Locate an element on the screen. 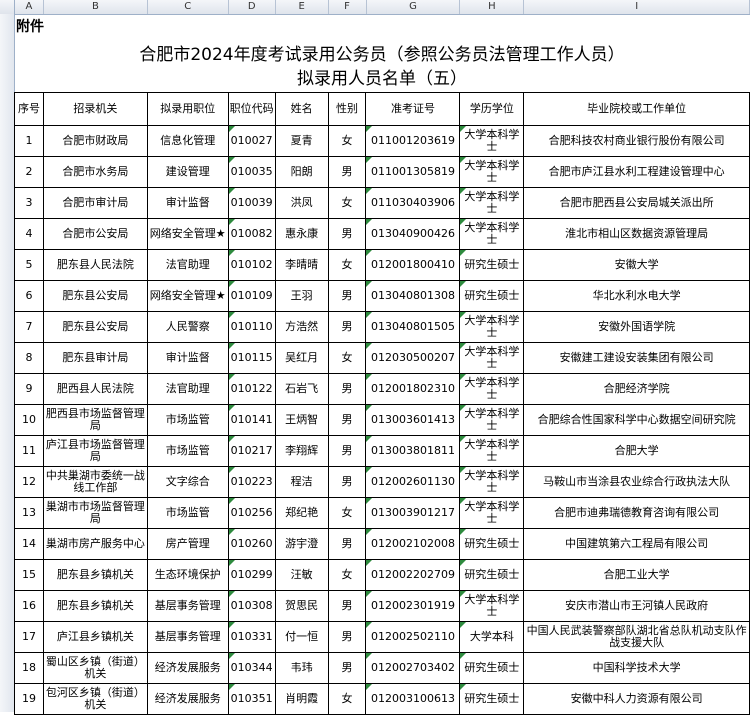  cell-code: 010217 is located at coordinates (251, 451).